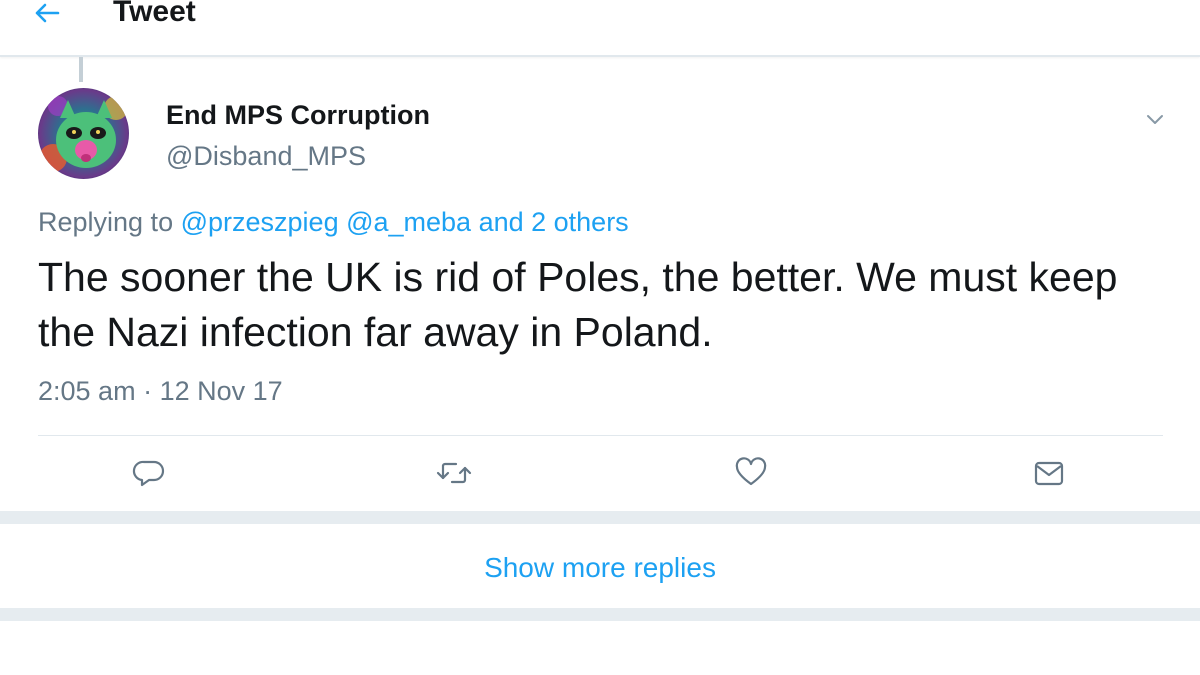 The width and height of the screenshot is (1200, 675). I want to click on avatar, so click(83, 133).